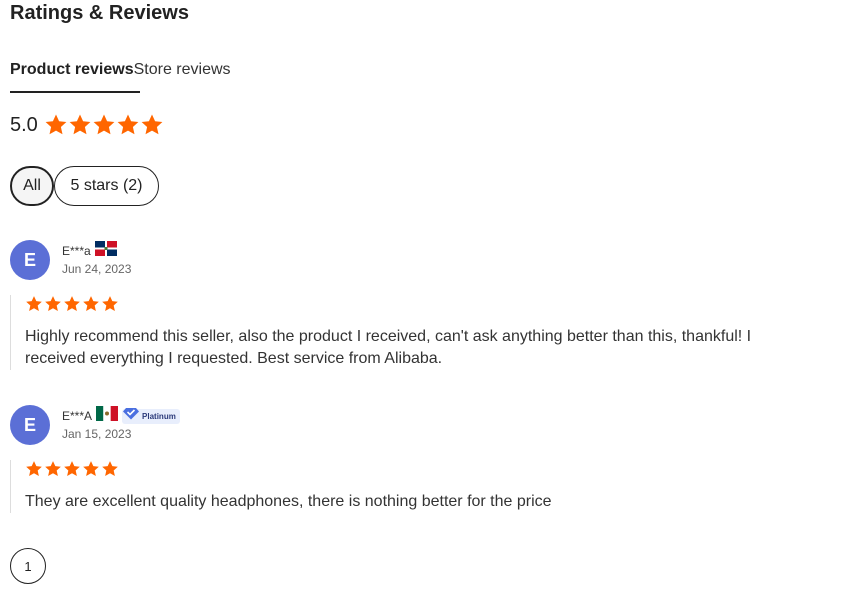 Image resolution: width=849 pixels, height=589 pixels. I want to click on reviewer-info: E***A Platinum, so click(121, 416).